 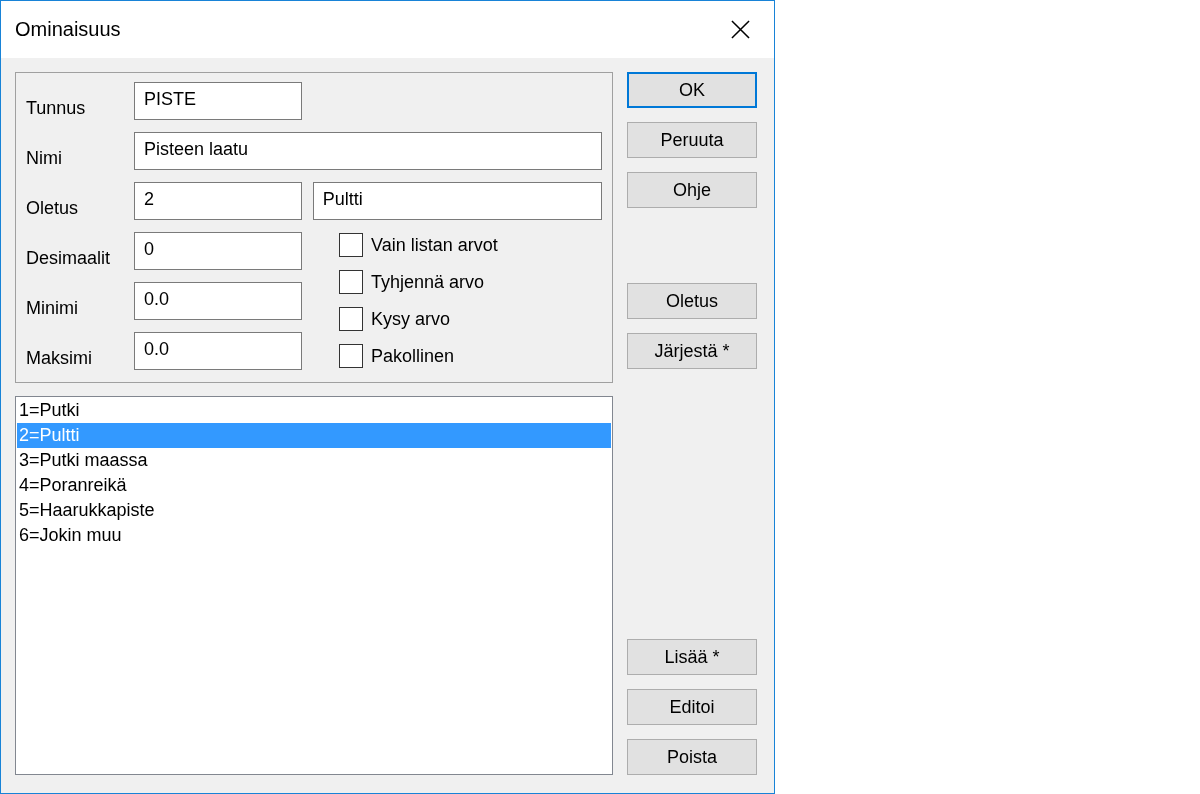 What do you see at coordinates (53, 209) in the screenshot?
I see `field-label: Oletus` at bounding box center [53, 209].